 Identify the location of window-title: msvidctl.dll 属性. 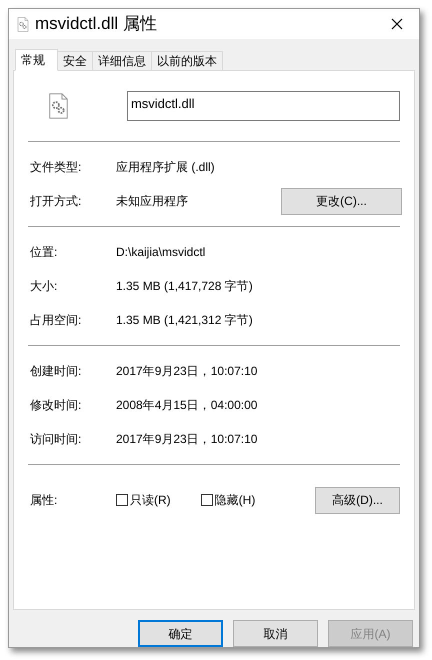
(96, 24).